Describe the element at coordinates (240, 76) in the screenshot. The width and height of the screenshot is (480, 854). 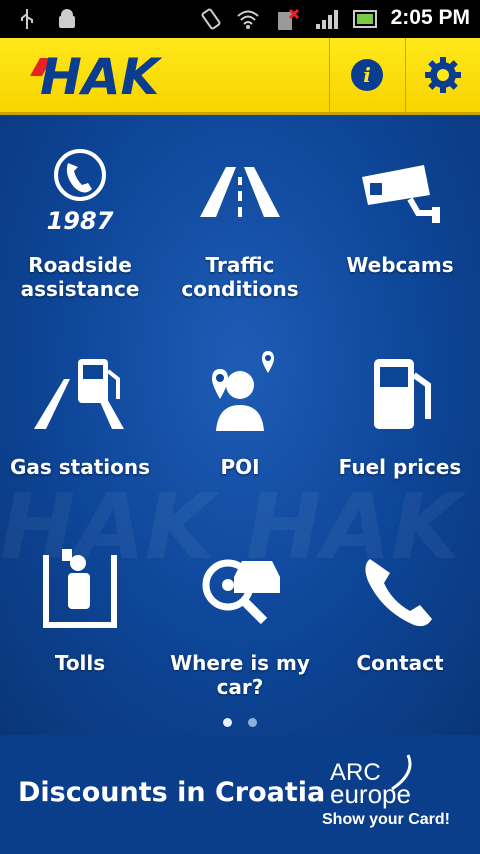
I see `app-header: HAK i` at that location.